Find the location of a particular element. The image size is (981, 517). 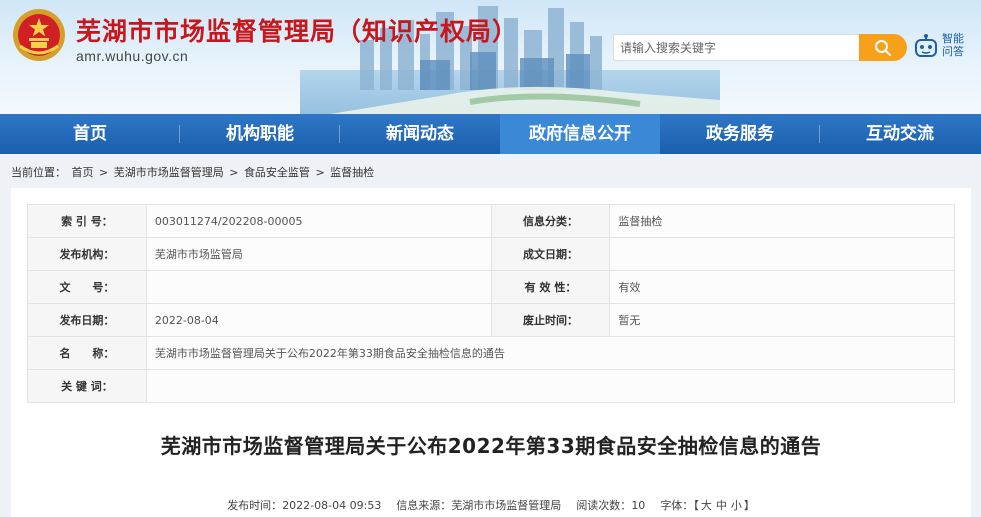

robot-icon is located at coordinates (926, 47).